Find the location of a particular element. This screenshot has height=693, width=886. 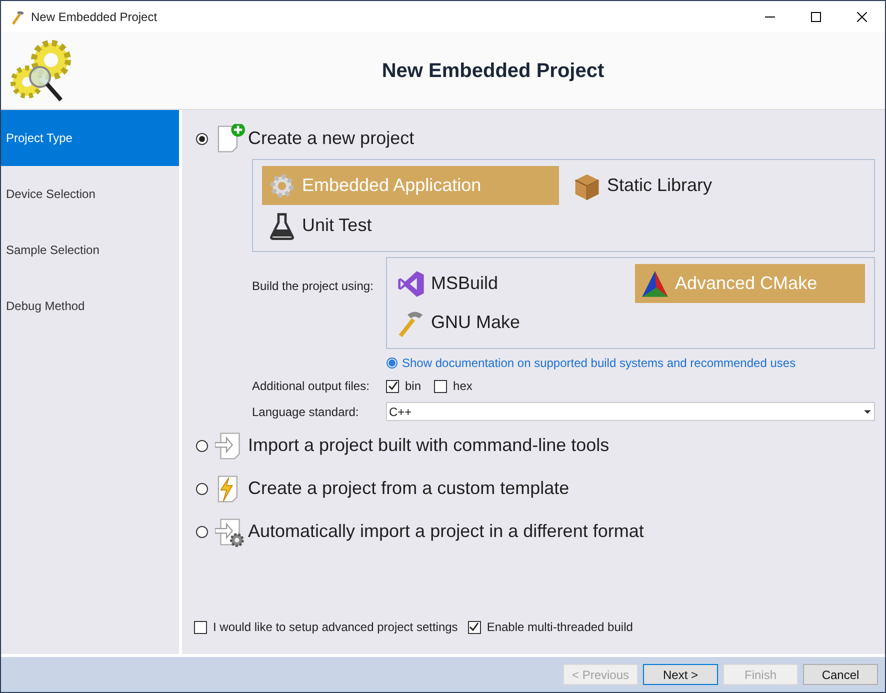

option-label: Automatically import a project in a different format is located at coordinates (446, 531).